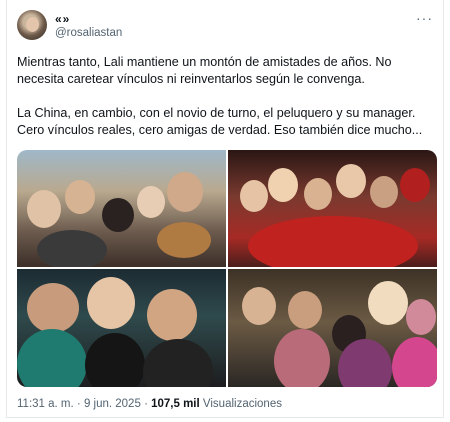 Image resolution: width=450 pixels, height=422 pixels. I want to click on tweet-date: 9 jun. 2025, so click(112, 404).